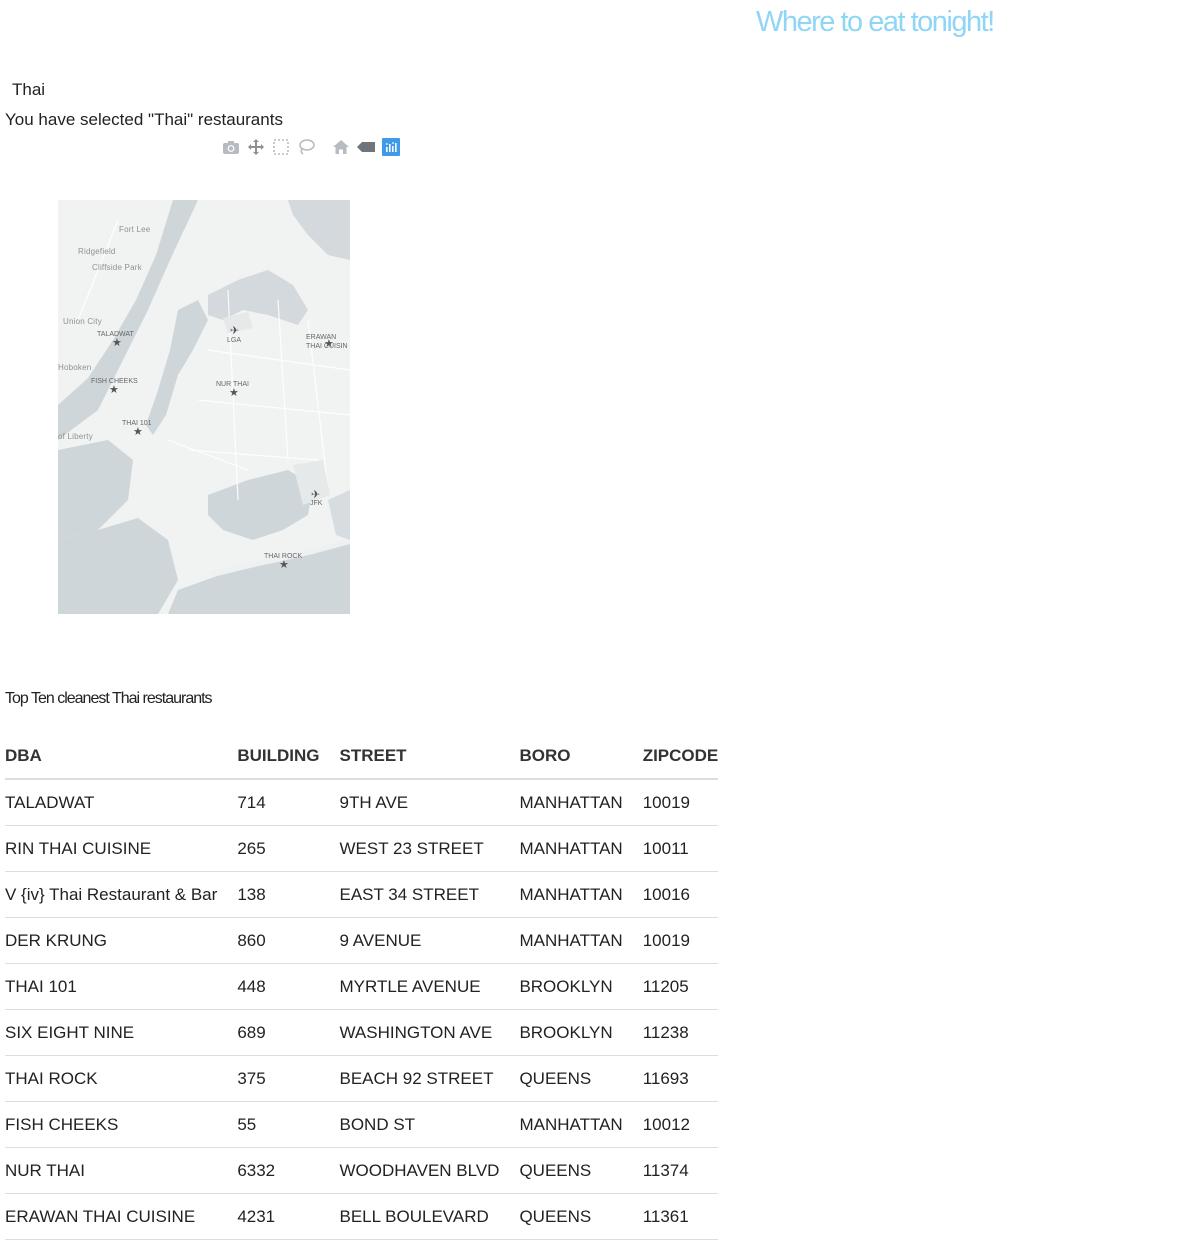 This screenshot has height=1254, width=1198. What do you see at coordinates (121, 1216) in the screenshot?
I see `cell-dba: ERAWAN THAI CUISINE` at bounding box center [121, 1216].